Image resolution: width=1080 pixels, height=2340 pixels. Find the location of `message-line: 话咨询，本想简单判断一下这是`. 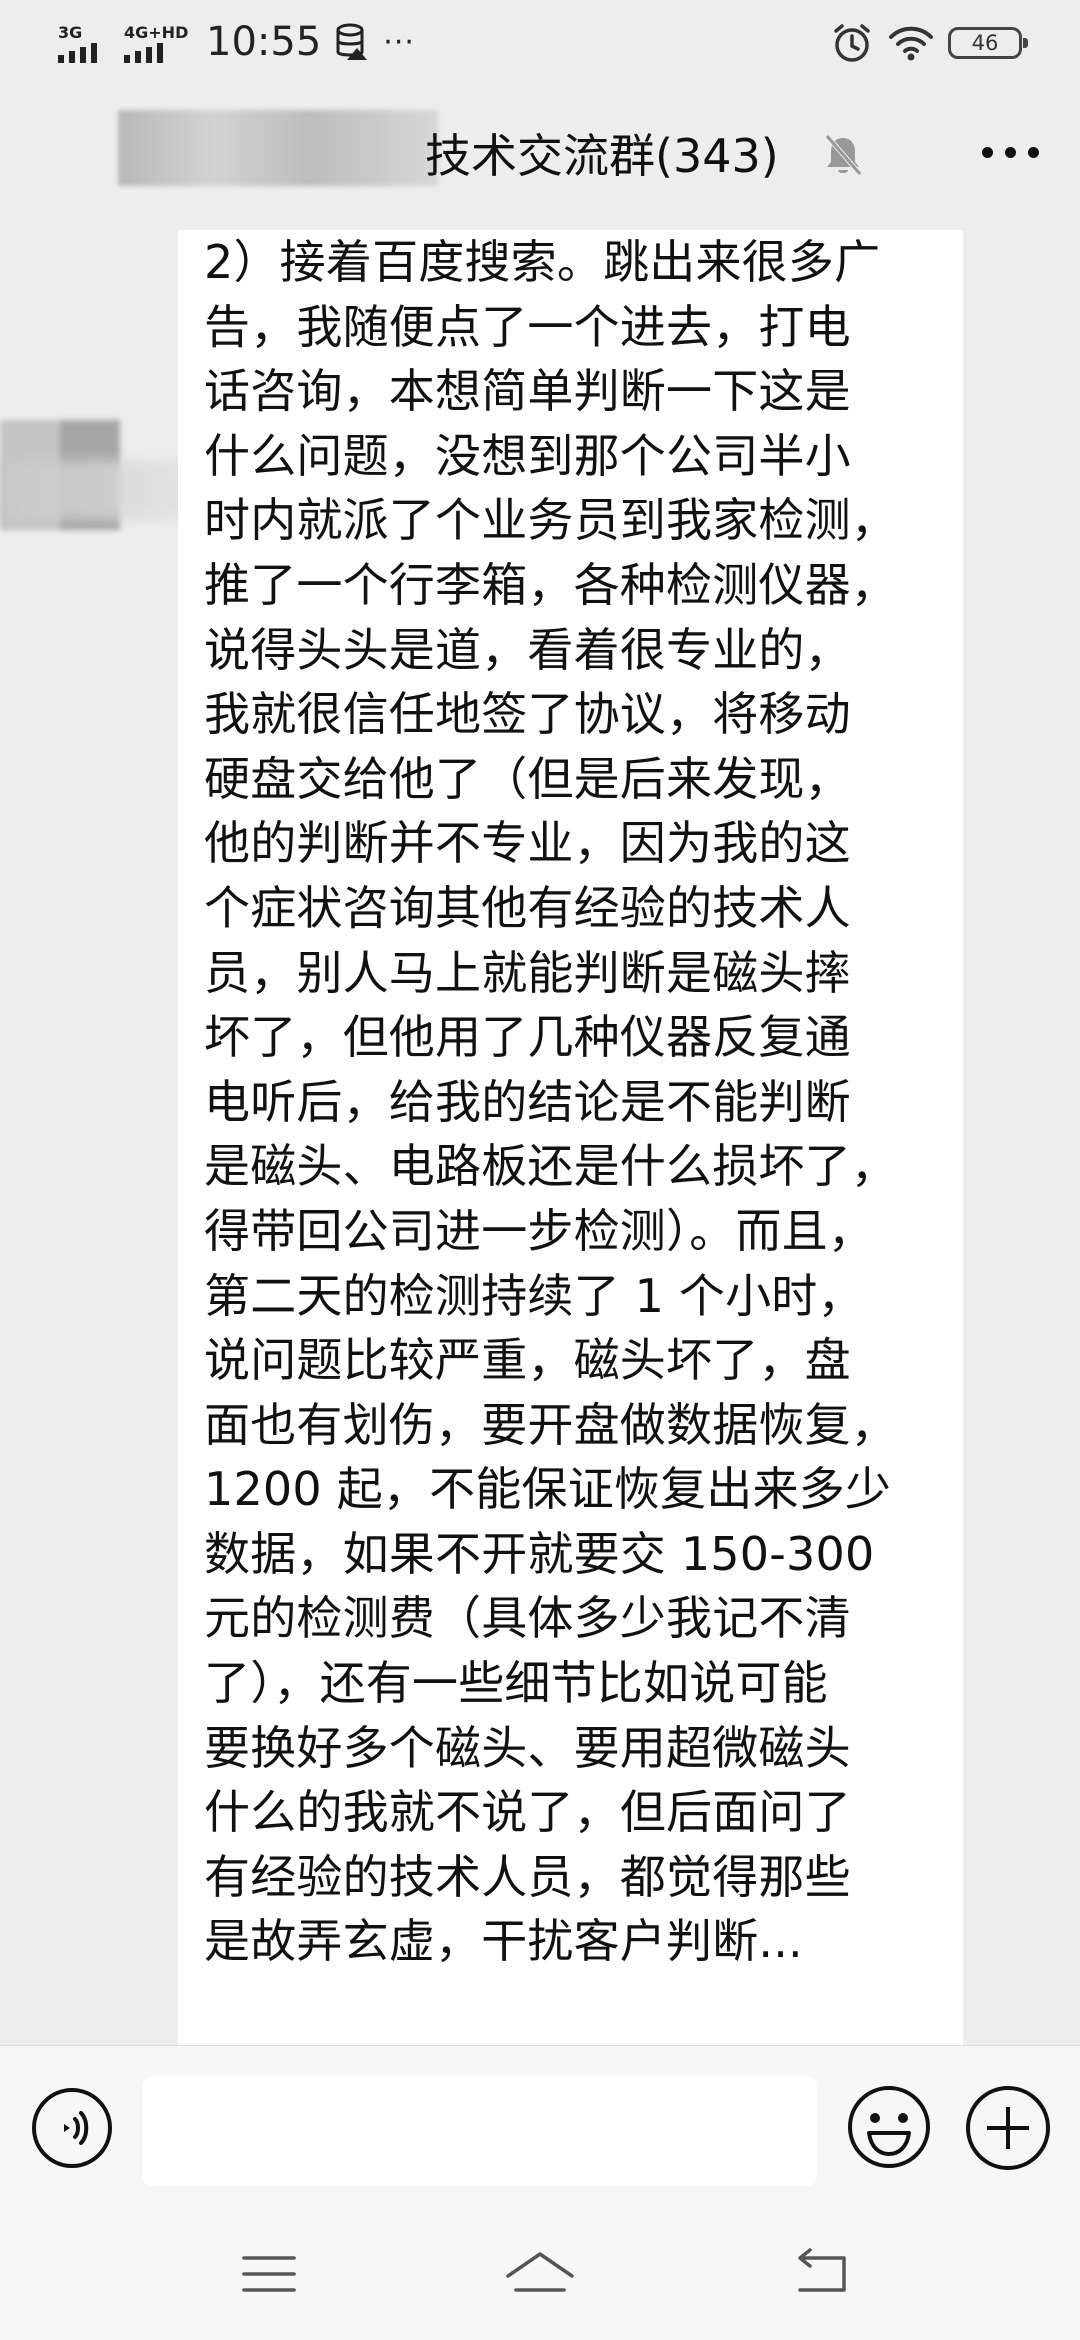

message-line: 话咨询，本想简单判断一下这是 is located at coordinates (527, 391).